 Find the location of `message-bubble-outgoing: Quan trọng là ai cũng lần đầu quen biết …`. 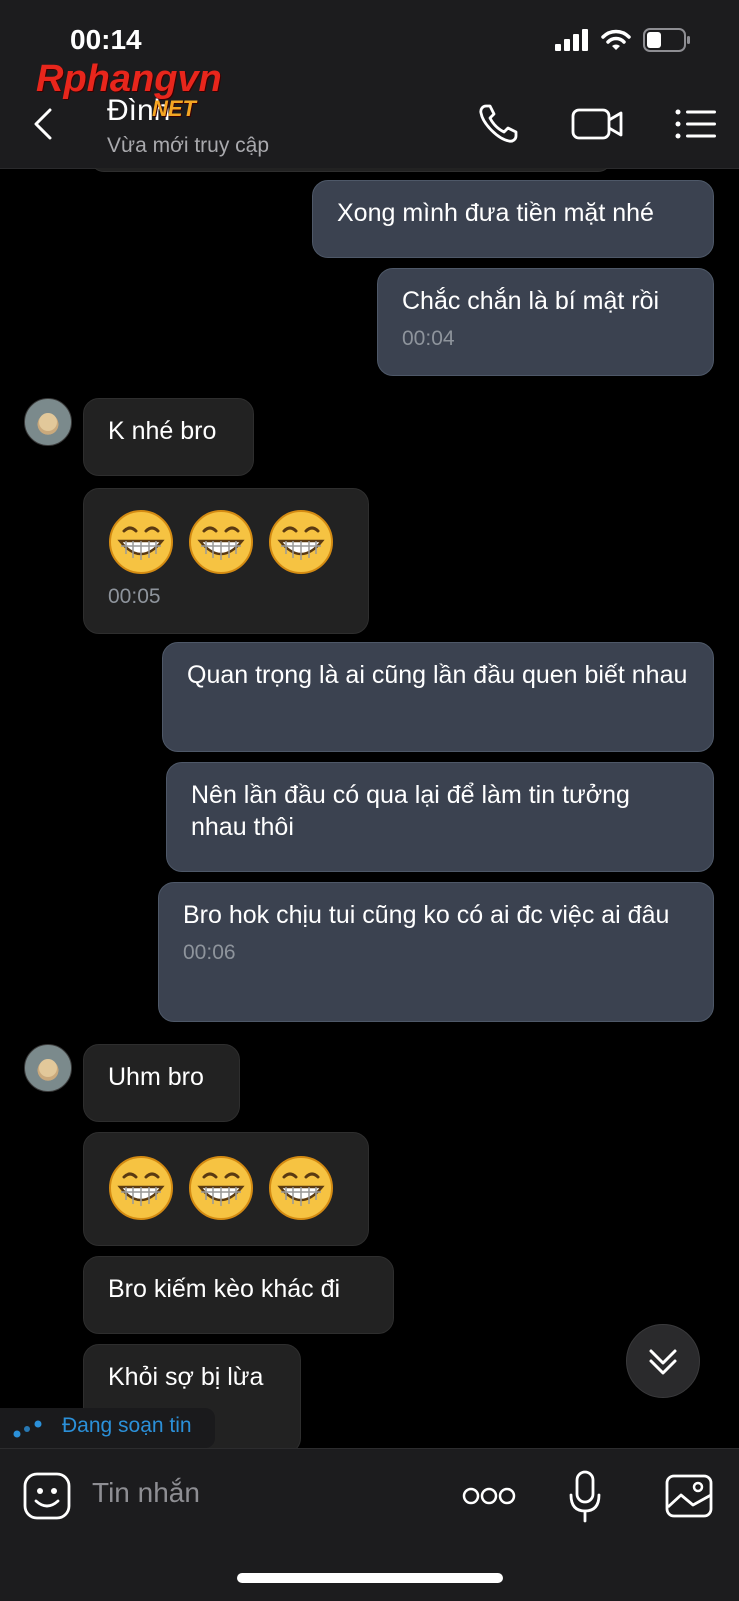

message-bubble-outgoing: Quan trọng là ai cũng lần đầu quen biết … is located at coordinates (438, 697).